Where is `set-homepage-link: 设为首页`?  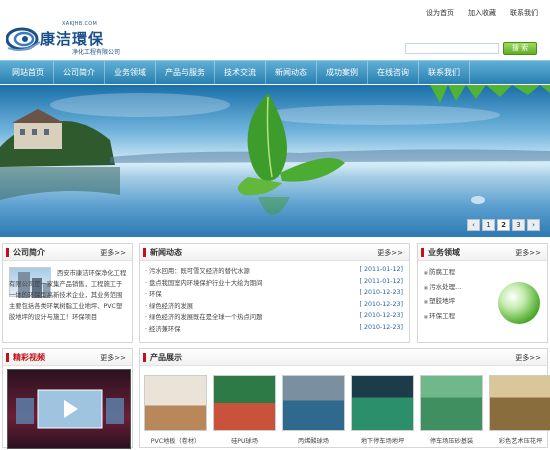
set-homepage-link: 设为首页 is located at coordinates (440, 13).